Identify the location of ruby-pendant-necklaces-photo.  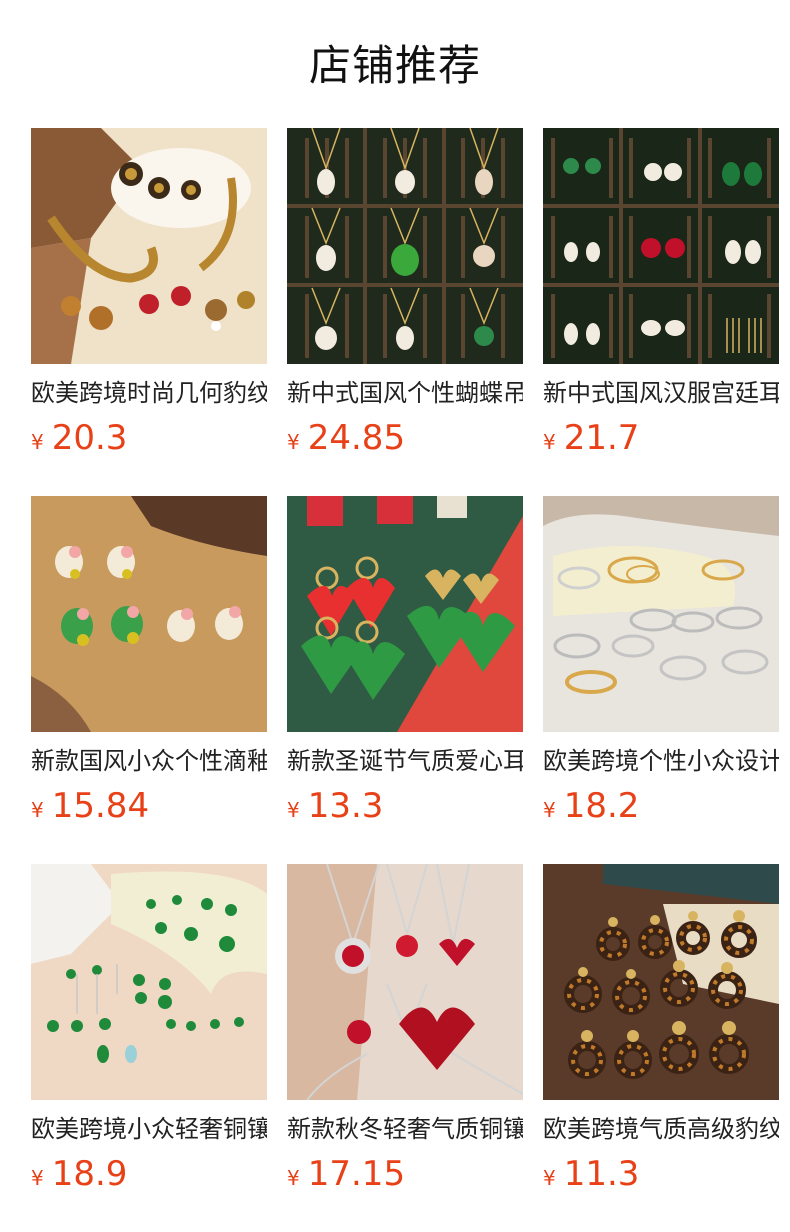
(405, 982).